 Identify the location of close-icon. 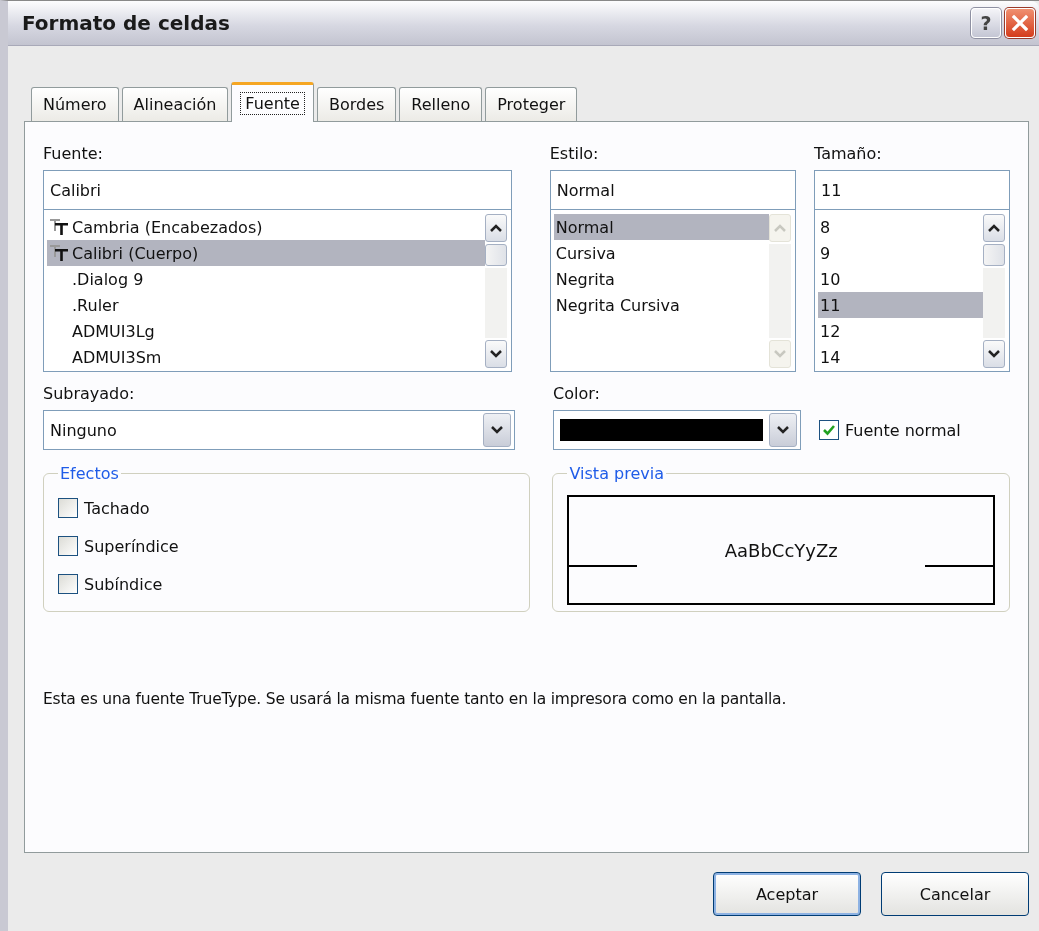
(1020, 23).